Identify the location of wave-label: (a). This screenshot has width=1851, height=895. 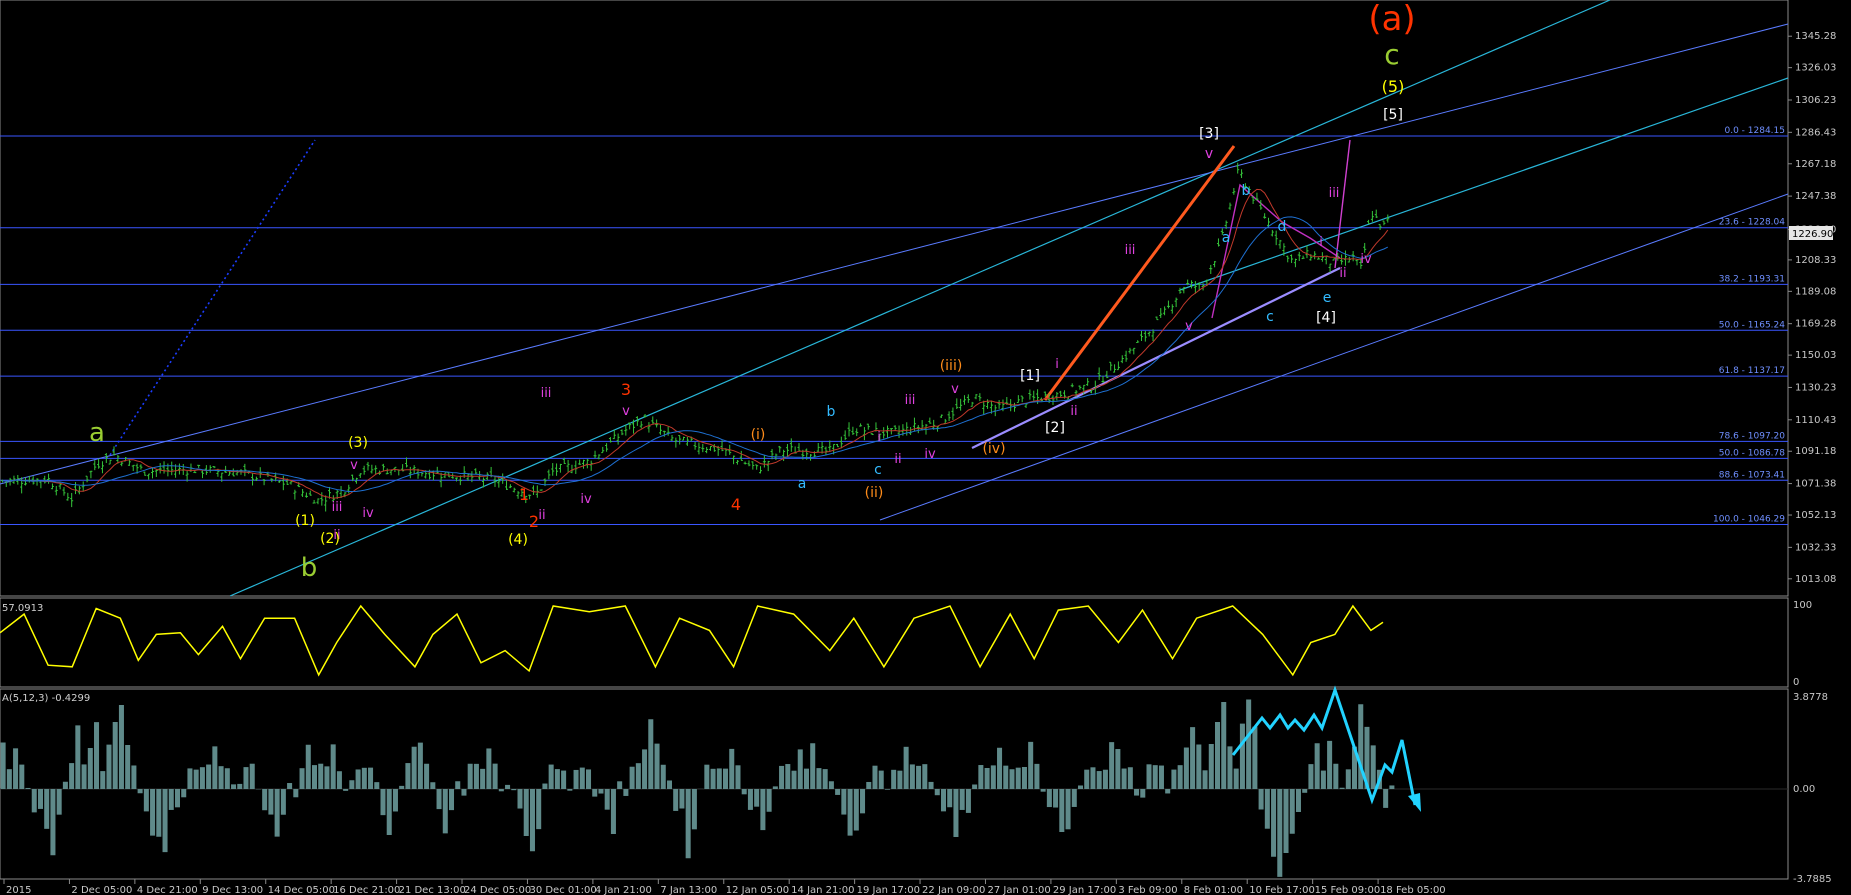
(1391, 19).